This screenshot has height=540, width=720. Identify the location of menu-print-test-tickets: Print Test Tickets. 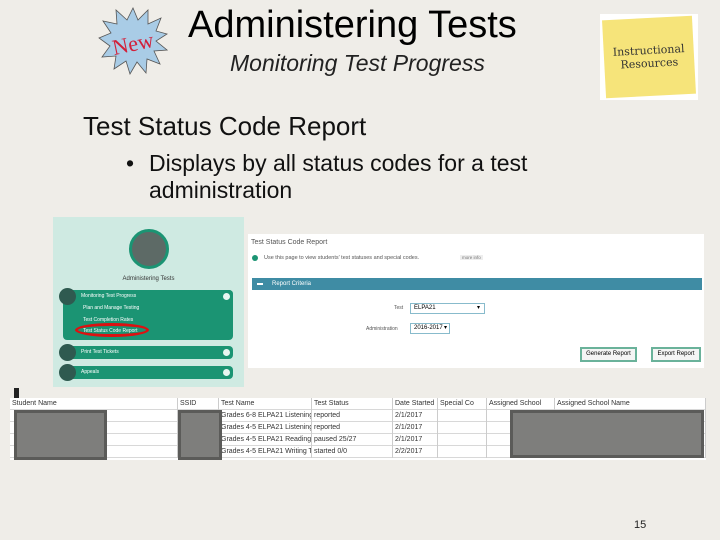
(146, 352).